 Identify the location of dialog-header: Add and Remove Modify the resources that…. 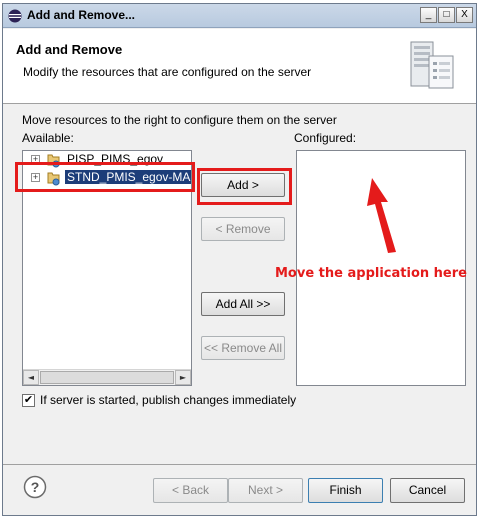
(239, 66).